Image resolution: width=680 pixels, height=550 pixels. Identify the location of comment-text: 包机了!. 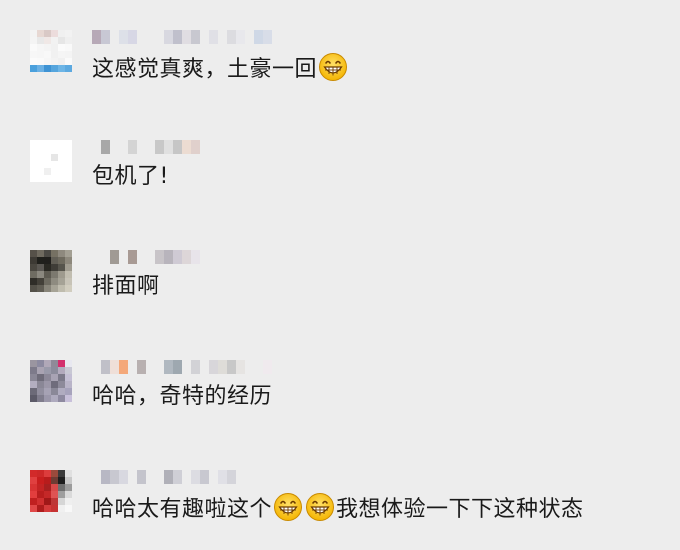
(130, 177).